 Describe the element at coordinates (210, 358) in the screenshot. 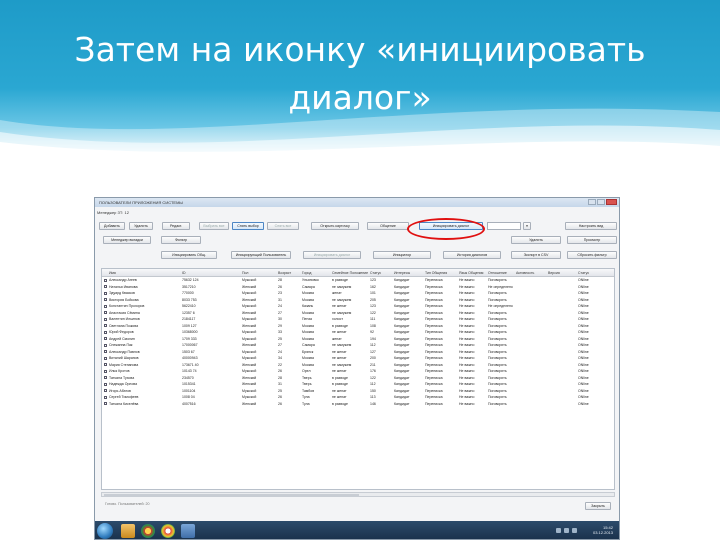

I see `table-cell: 40000943` at that location.